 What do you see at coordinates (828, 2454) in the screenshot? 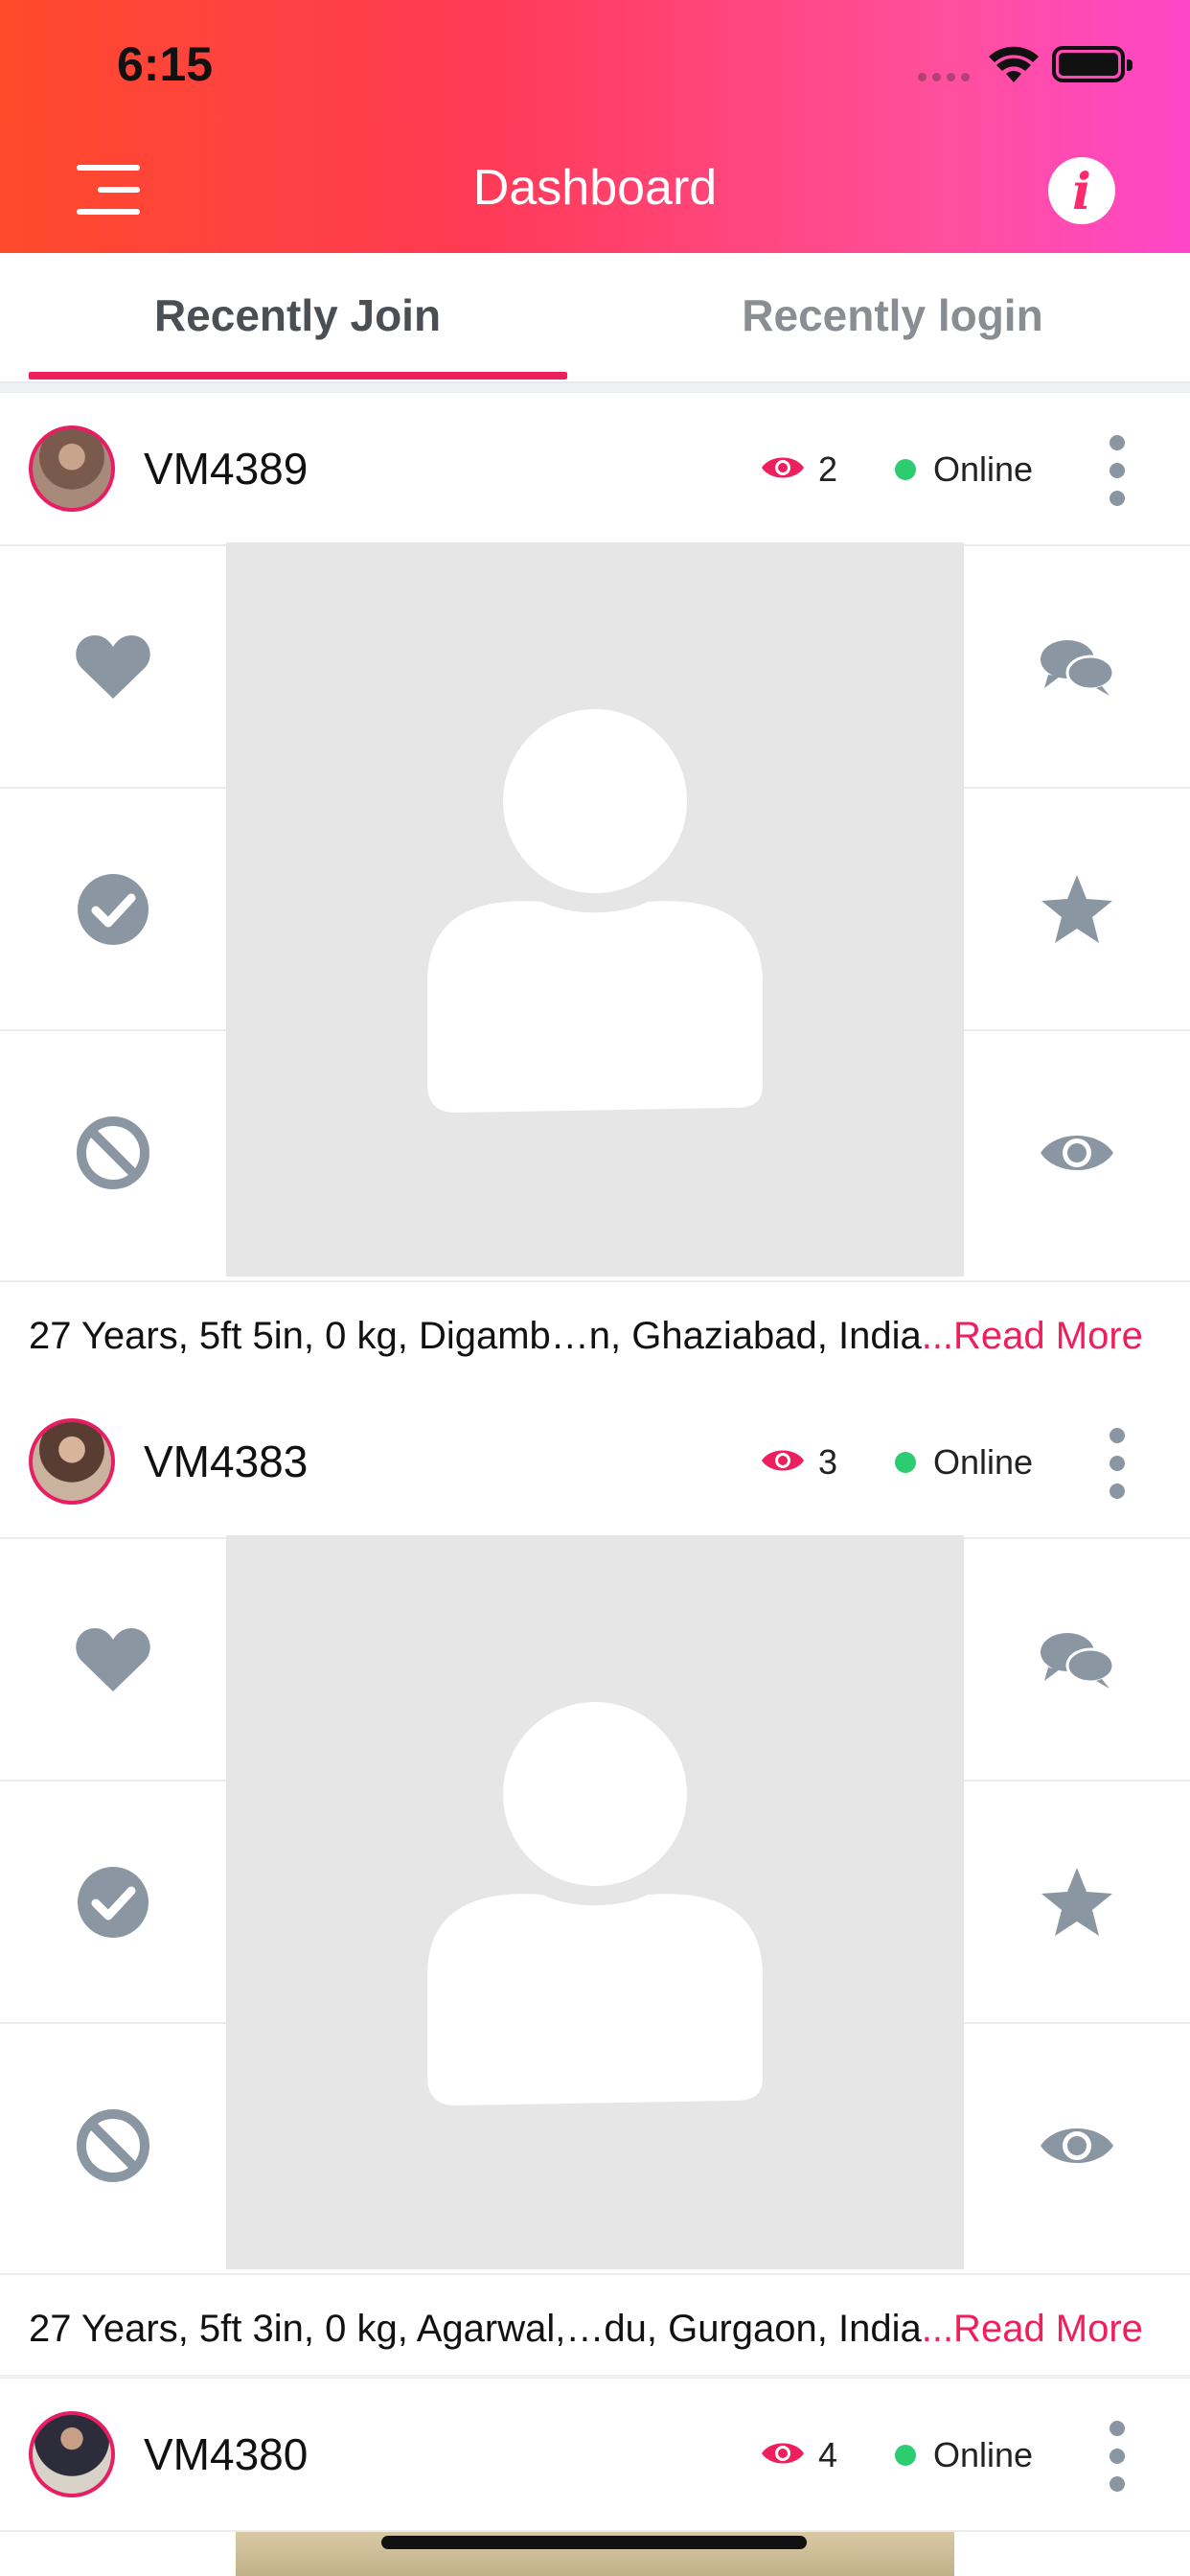
I see `view-count: 4` at bounding box center [828, 2454].